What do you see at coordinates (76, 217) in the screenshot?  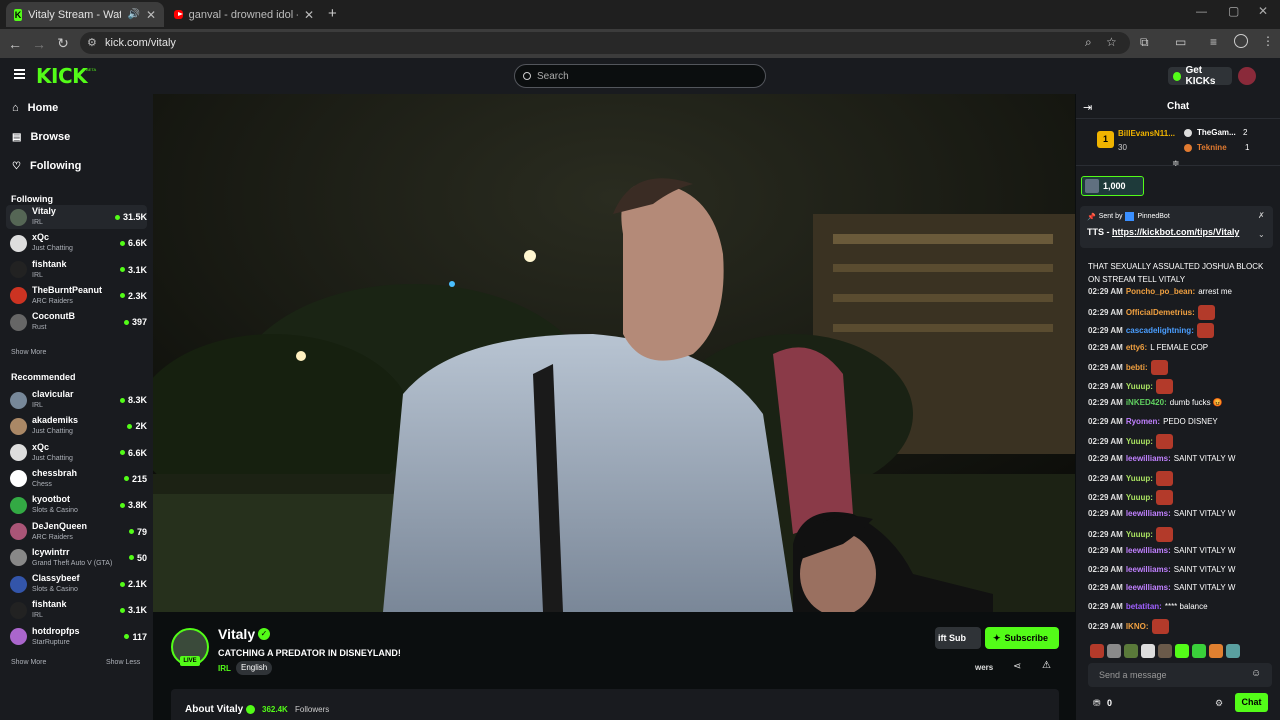 I see `sidebar-channel: Vitaly IRL 31.5K` at bounding box center [76, 217].